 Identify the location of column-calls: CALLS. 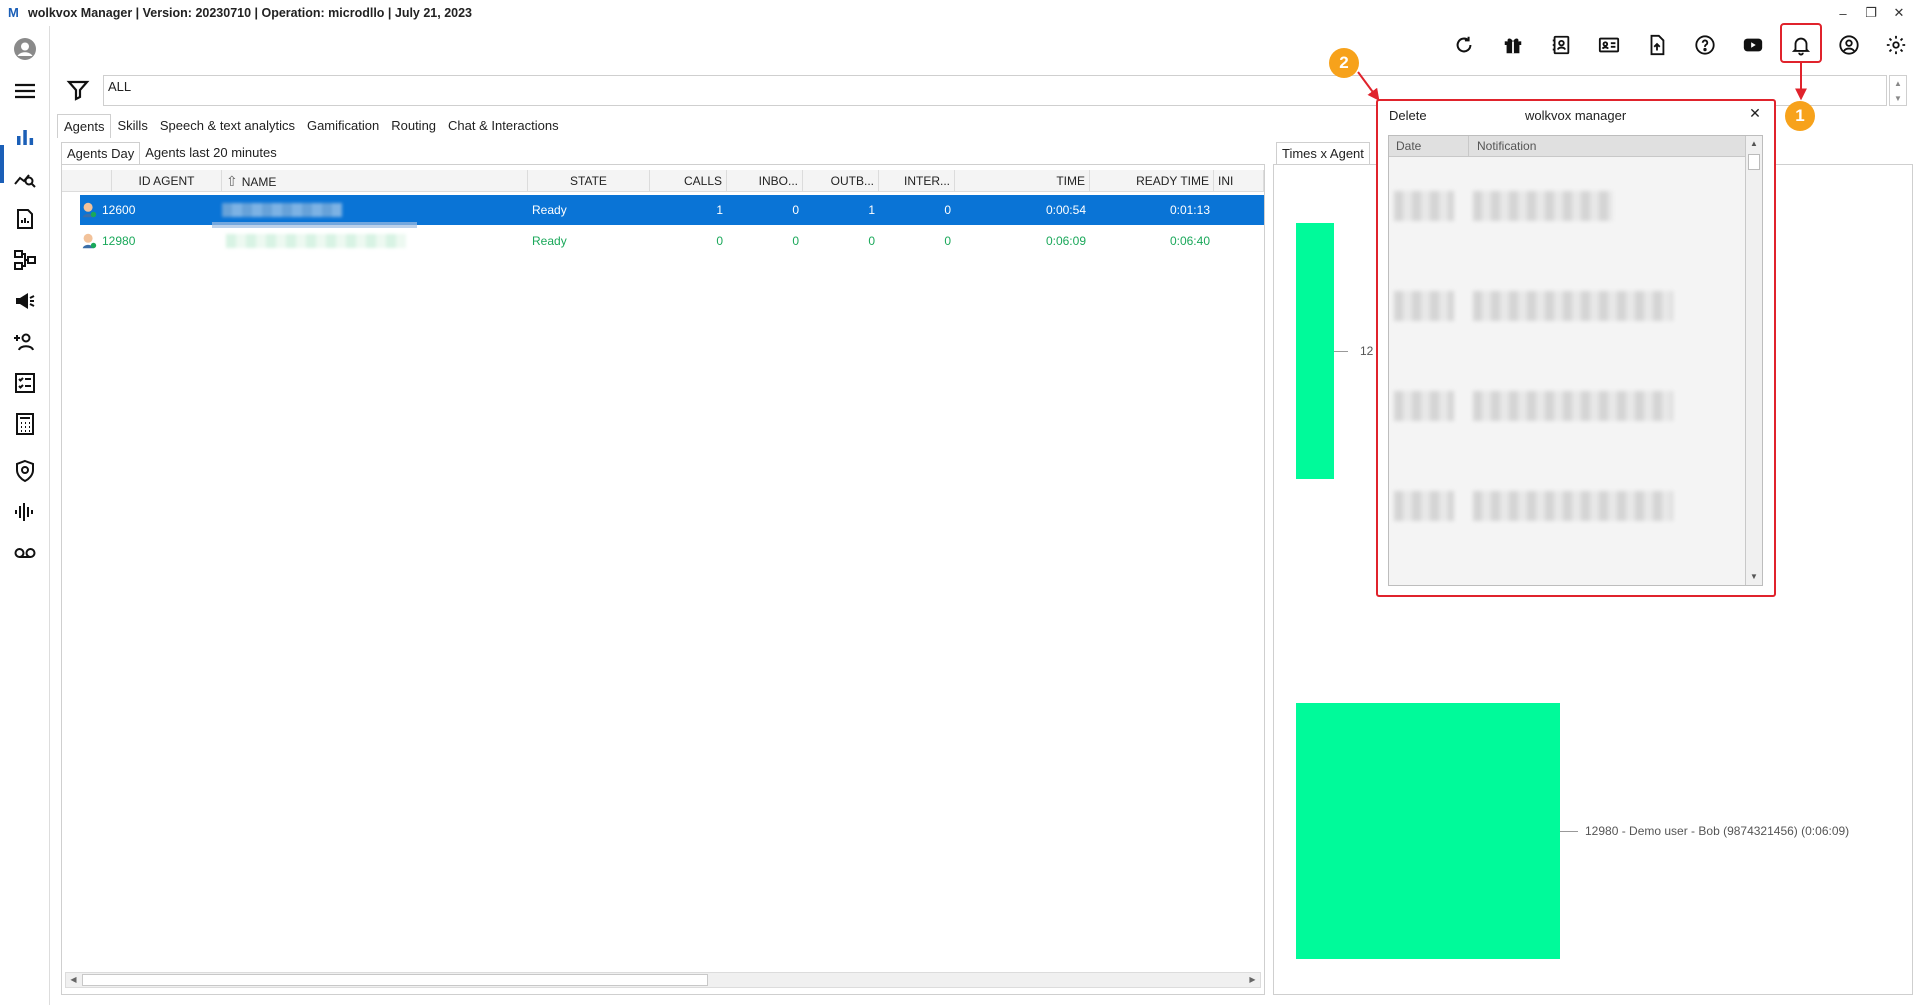
(688, 181).